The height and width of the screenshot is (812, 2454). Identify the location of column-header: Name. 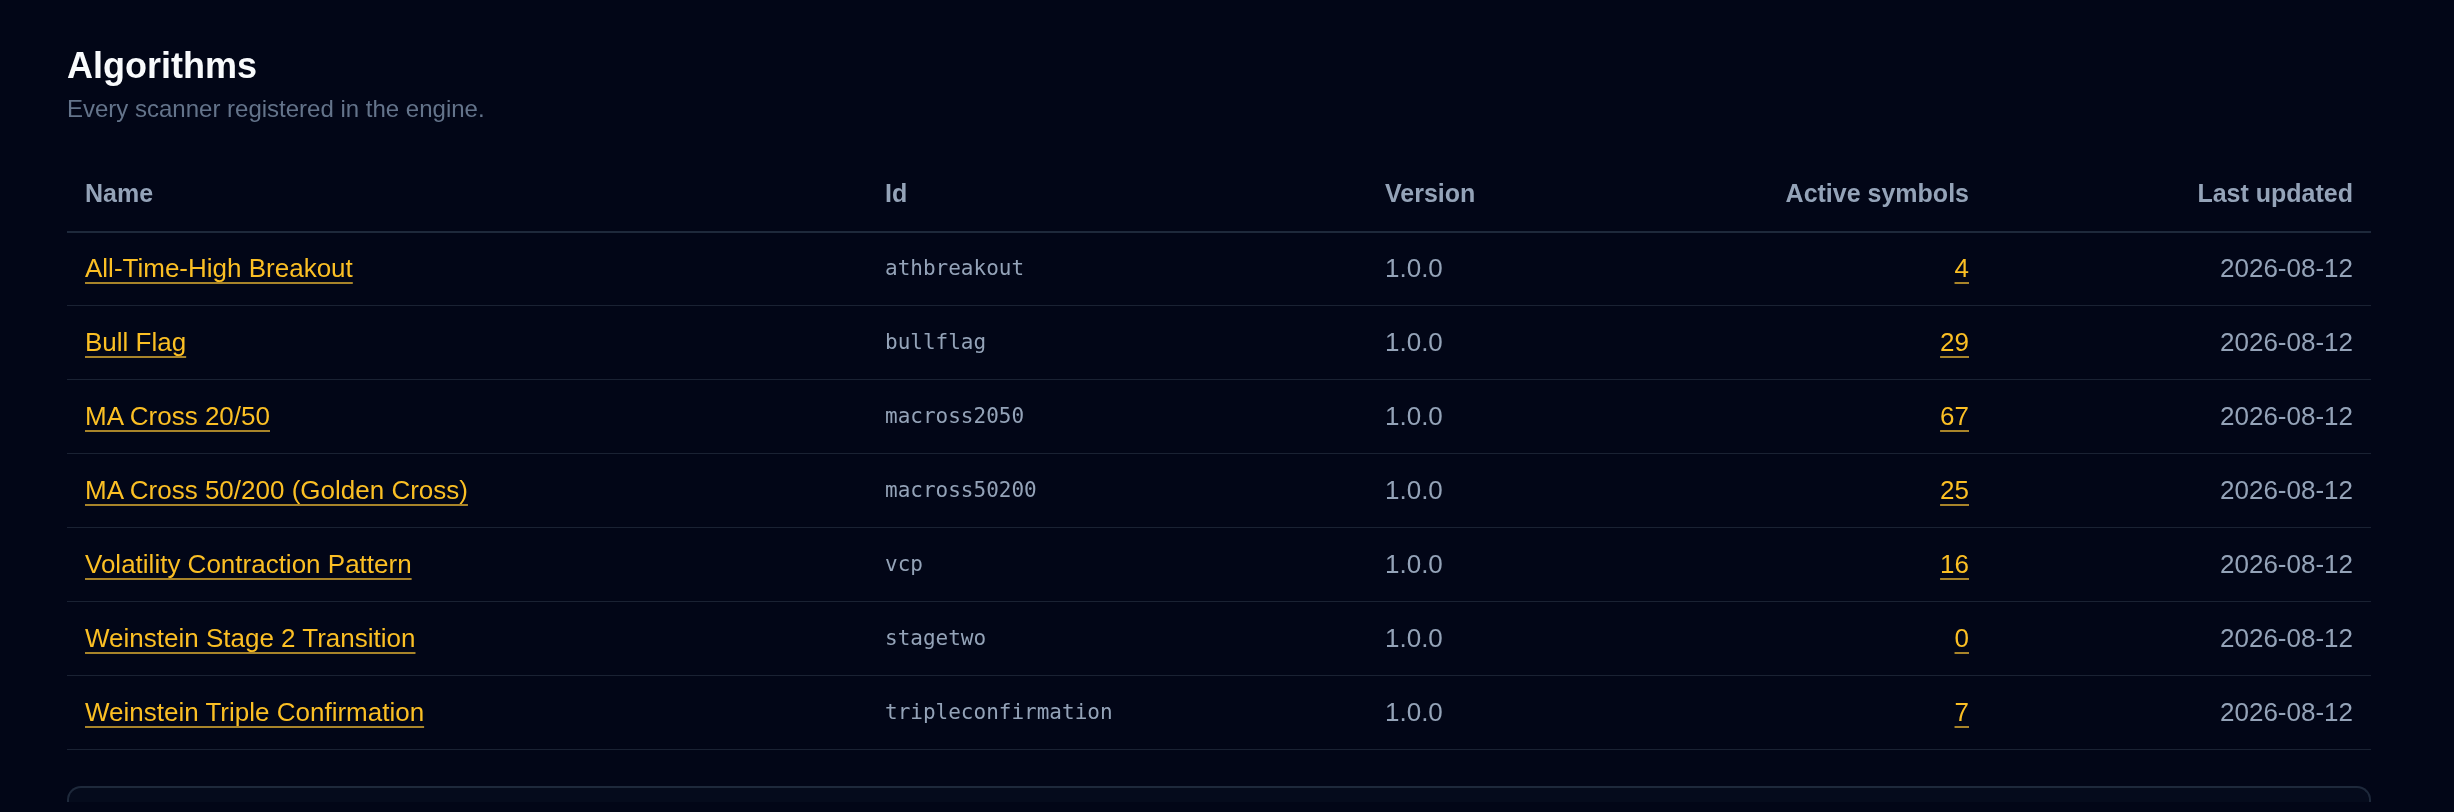
(467, 194).